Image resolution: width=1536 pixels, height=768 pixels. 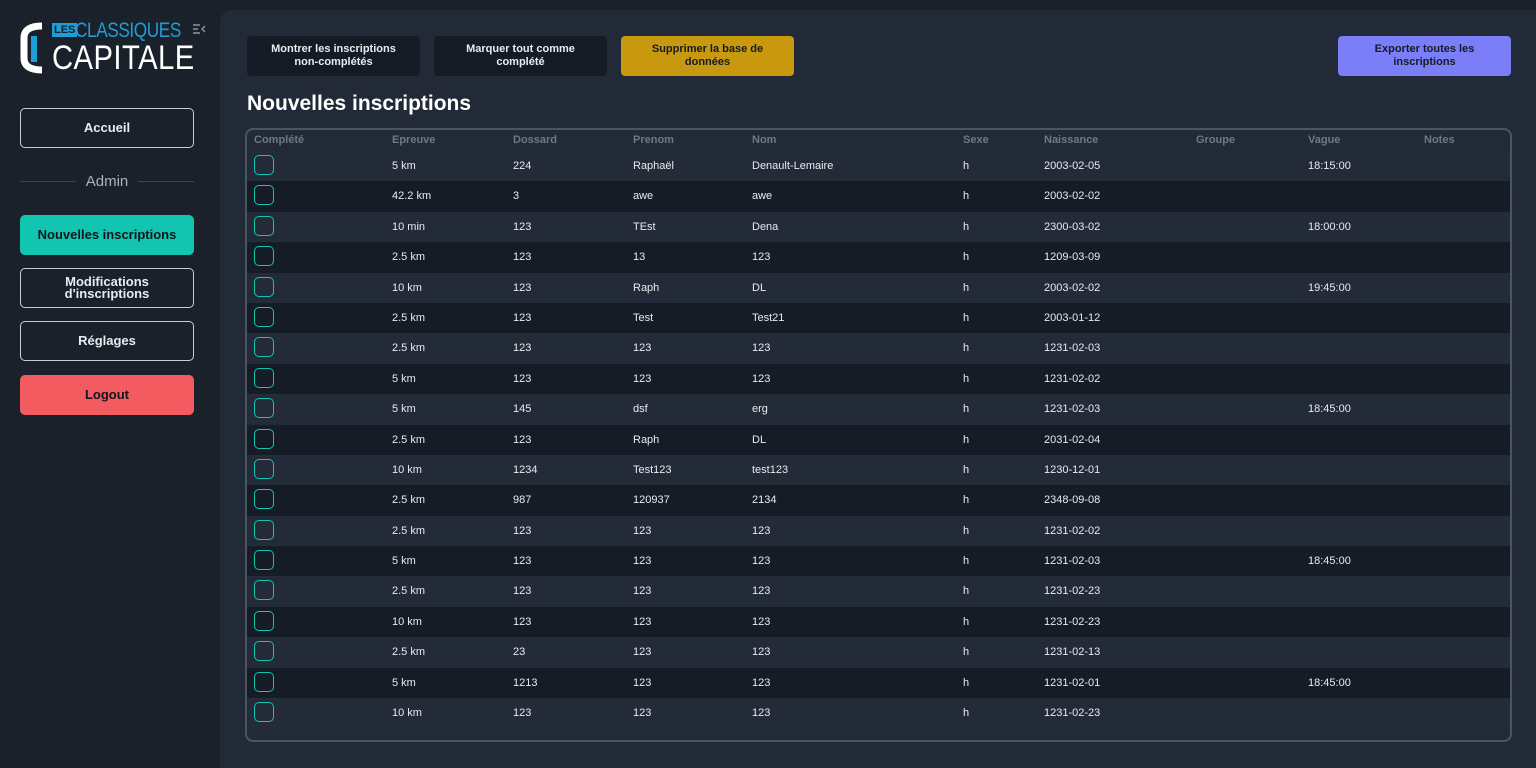 What do you see at coordinates (878, 227) in the screenshot?
I see `table-row: 10 min 123 TEst Dena h 2300-03-02 18:00:00` at bounding box center [878, 227].